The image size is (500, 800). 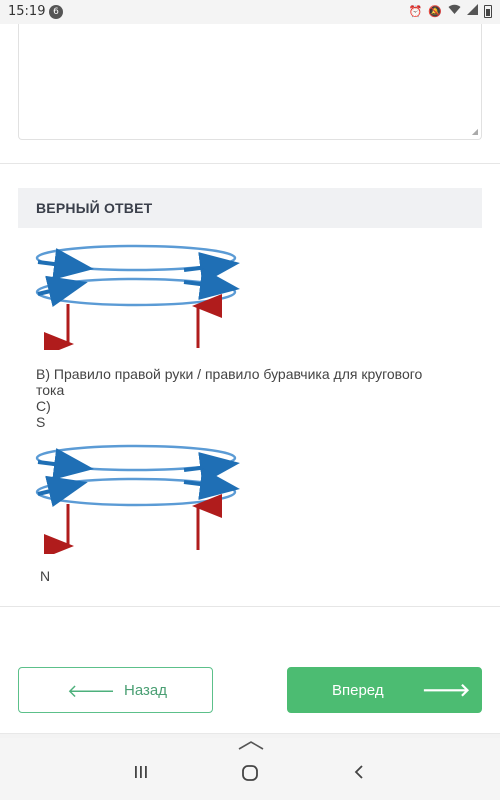 I want to click on alarm-icon: ⏰, so click(x=415, y=11).